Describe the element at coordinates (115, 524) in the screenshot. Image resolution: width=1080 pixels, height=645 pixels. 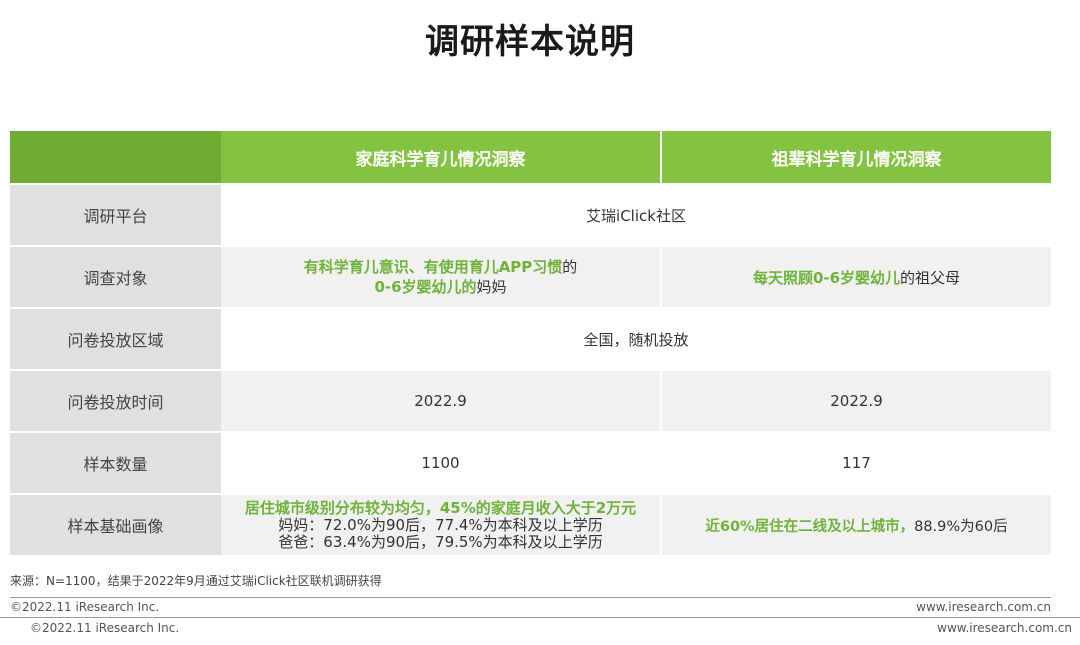
I see `row-label-profile: 样本基础画像` at that location.